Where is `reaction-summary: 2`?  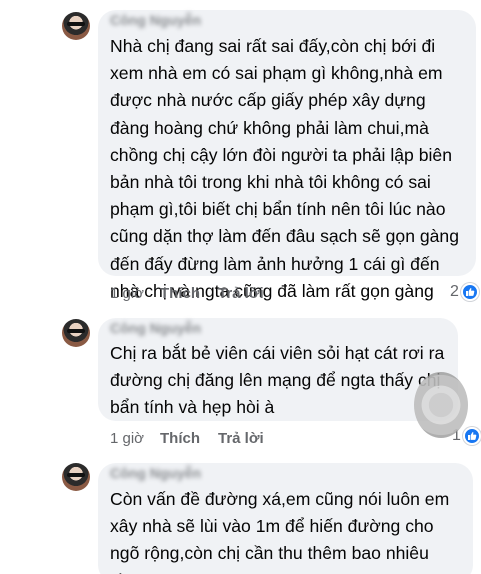
reaction-summary: 2 is located at coordinates (464, 292).